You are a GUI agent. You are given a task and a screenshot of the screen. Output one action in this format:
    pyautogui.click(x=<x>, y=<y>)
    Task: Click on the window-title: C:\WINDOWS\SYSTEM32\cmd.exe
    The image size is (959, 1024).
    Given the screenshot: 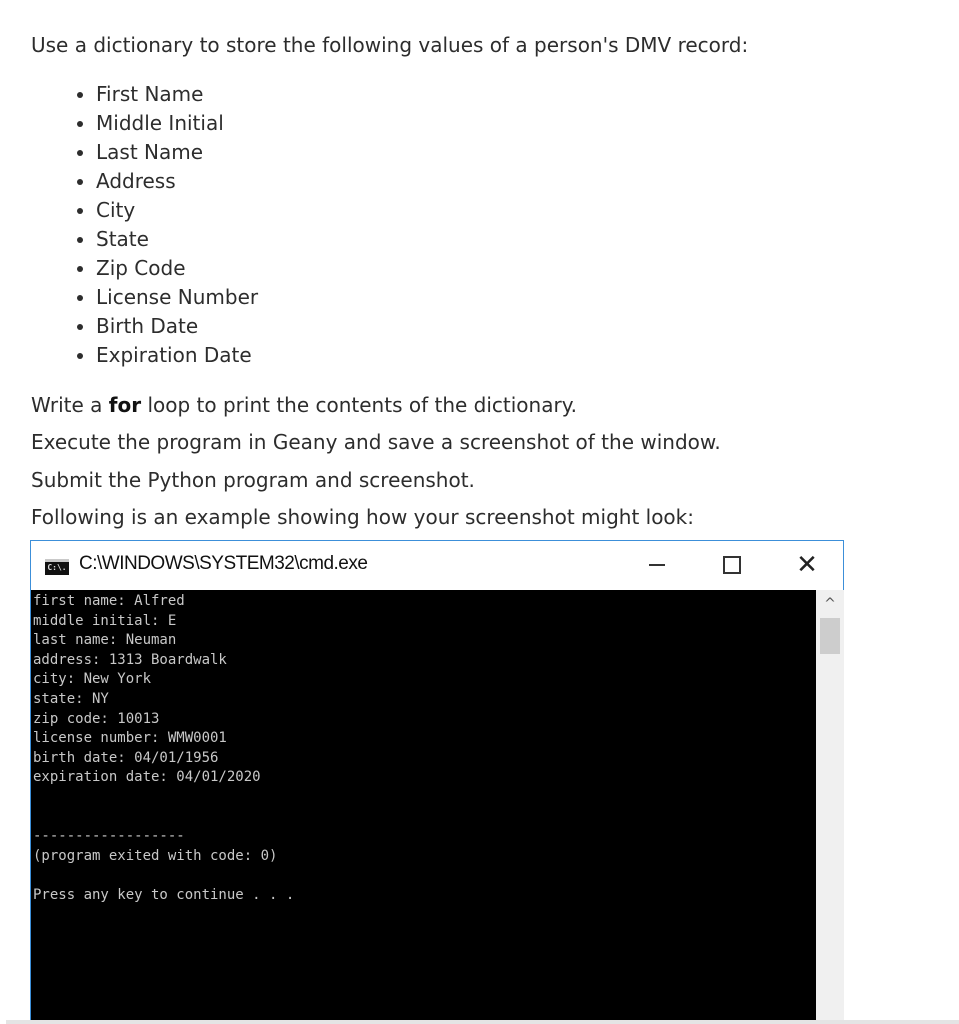 What is the action you would take?
    pyautogui.click(x=223, y=563)
    